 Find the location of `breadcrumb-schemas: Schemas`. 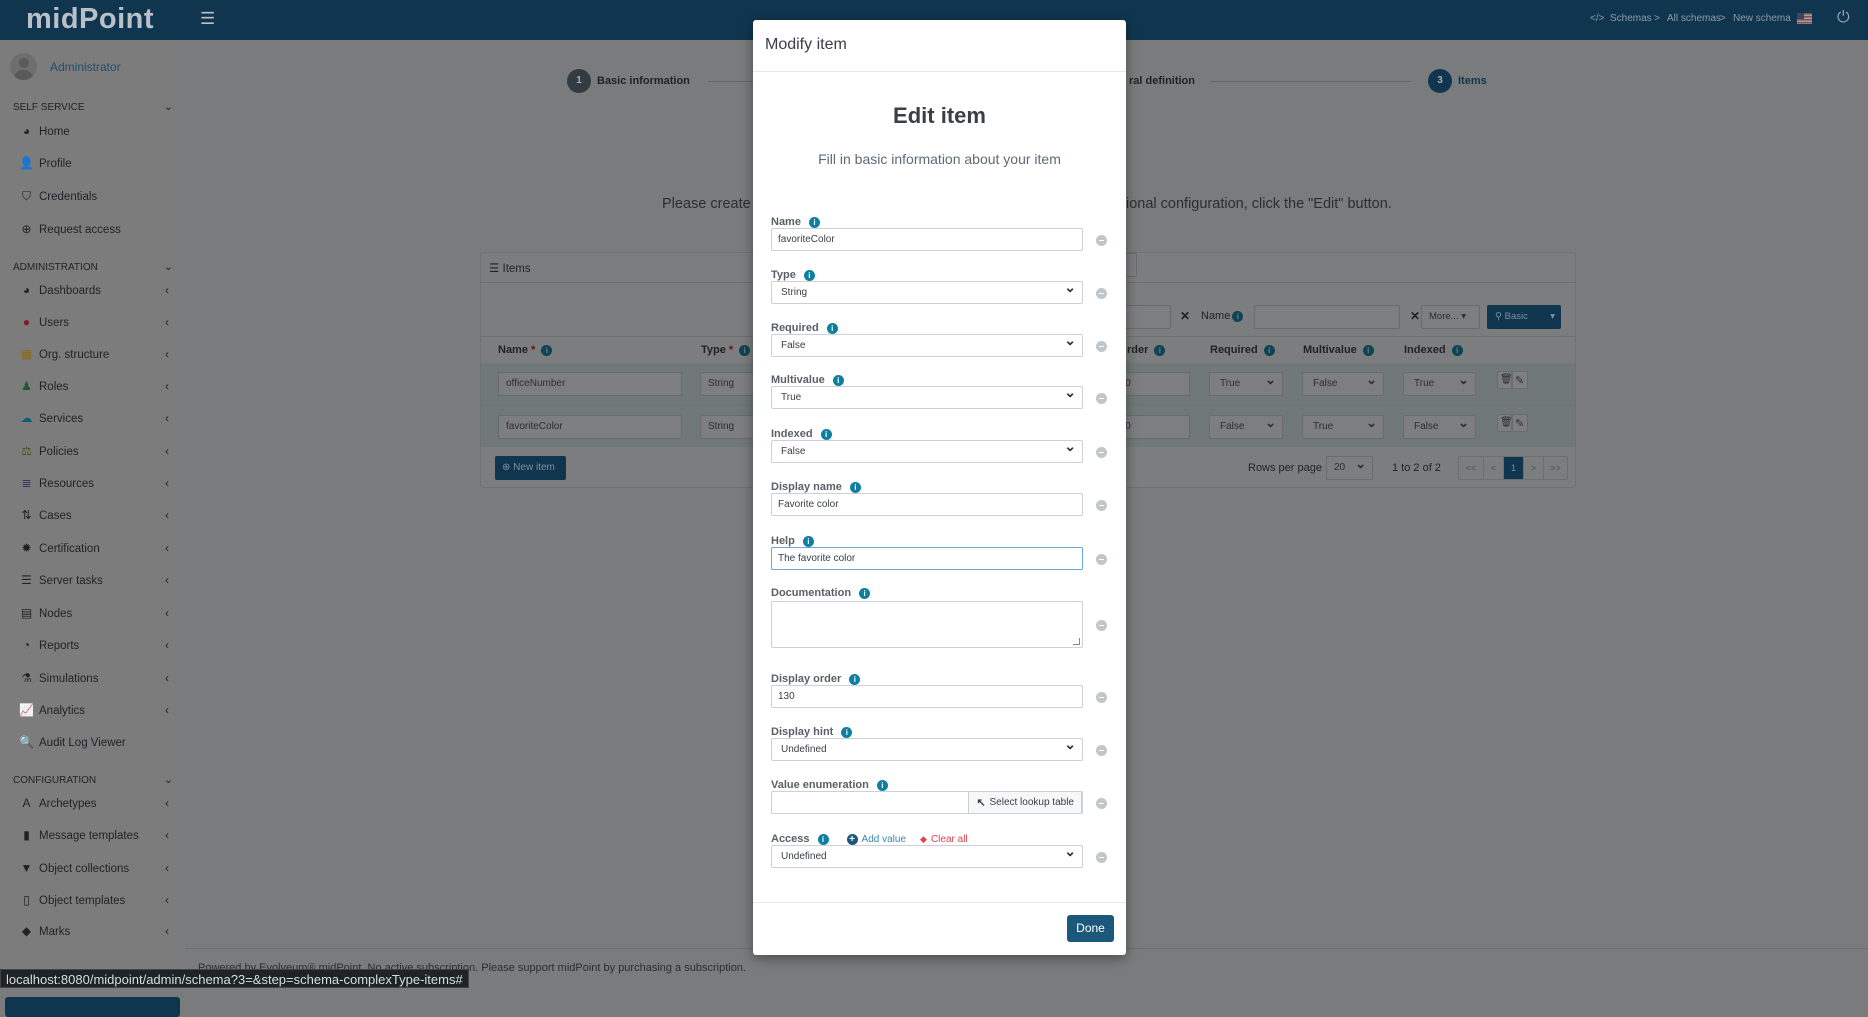

breadcrumb-schemas: Schemas is located at coordinates (1631, 18).